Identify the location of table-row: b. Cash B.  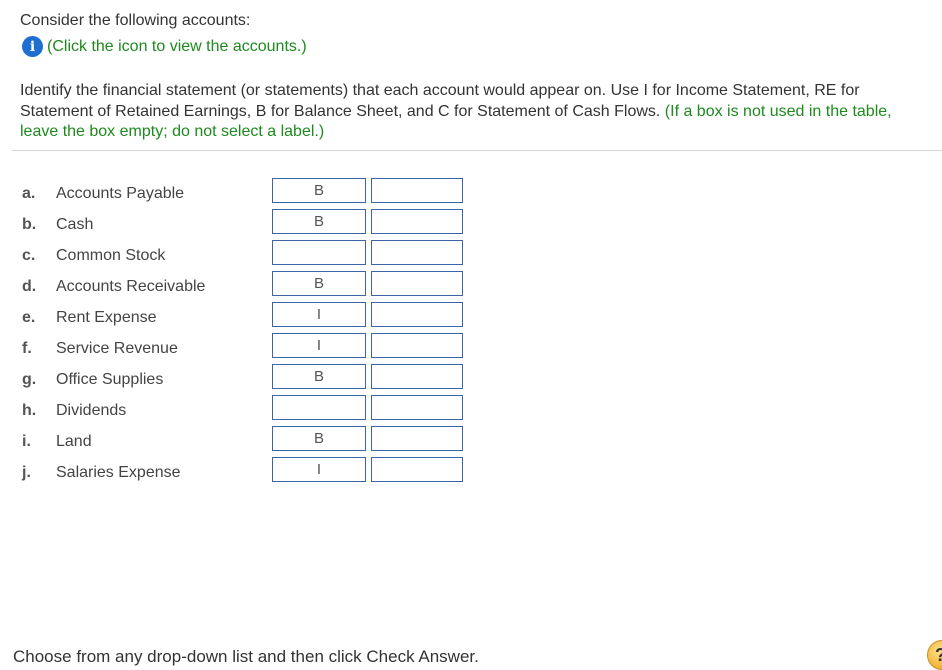
(240, 224).